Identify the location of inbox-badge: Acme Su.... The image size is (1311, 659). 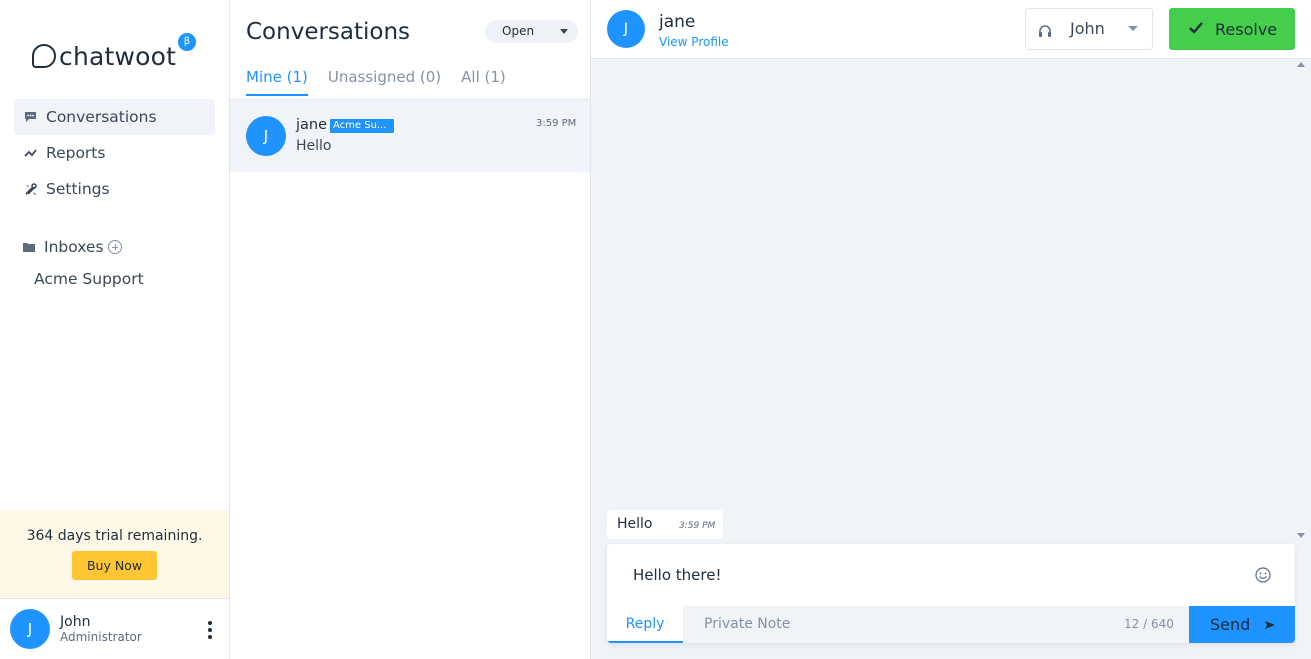
(362, 126).